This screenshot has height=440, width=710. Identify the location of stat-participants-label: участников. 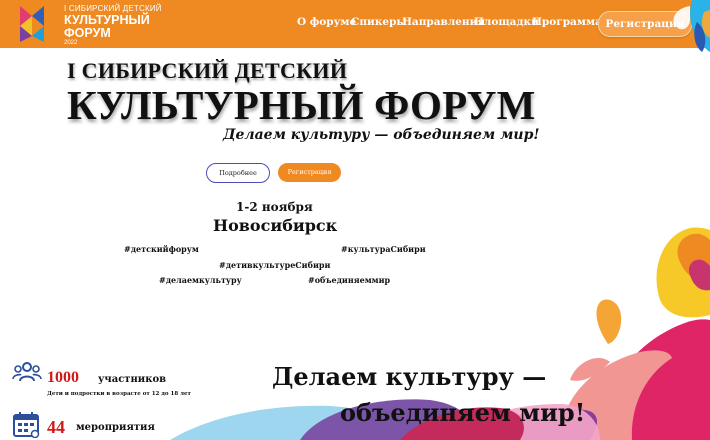
(132, 379).